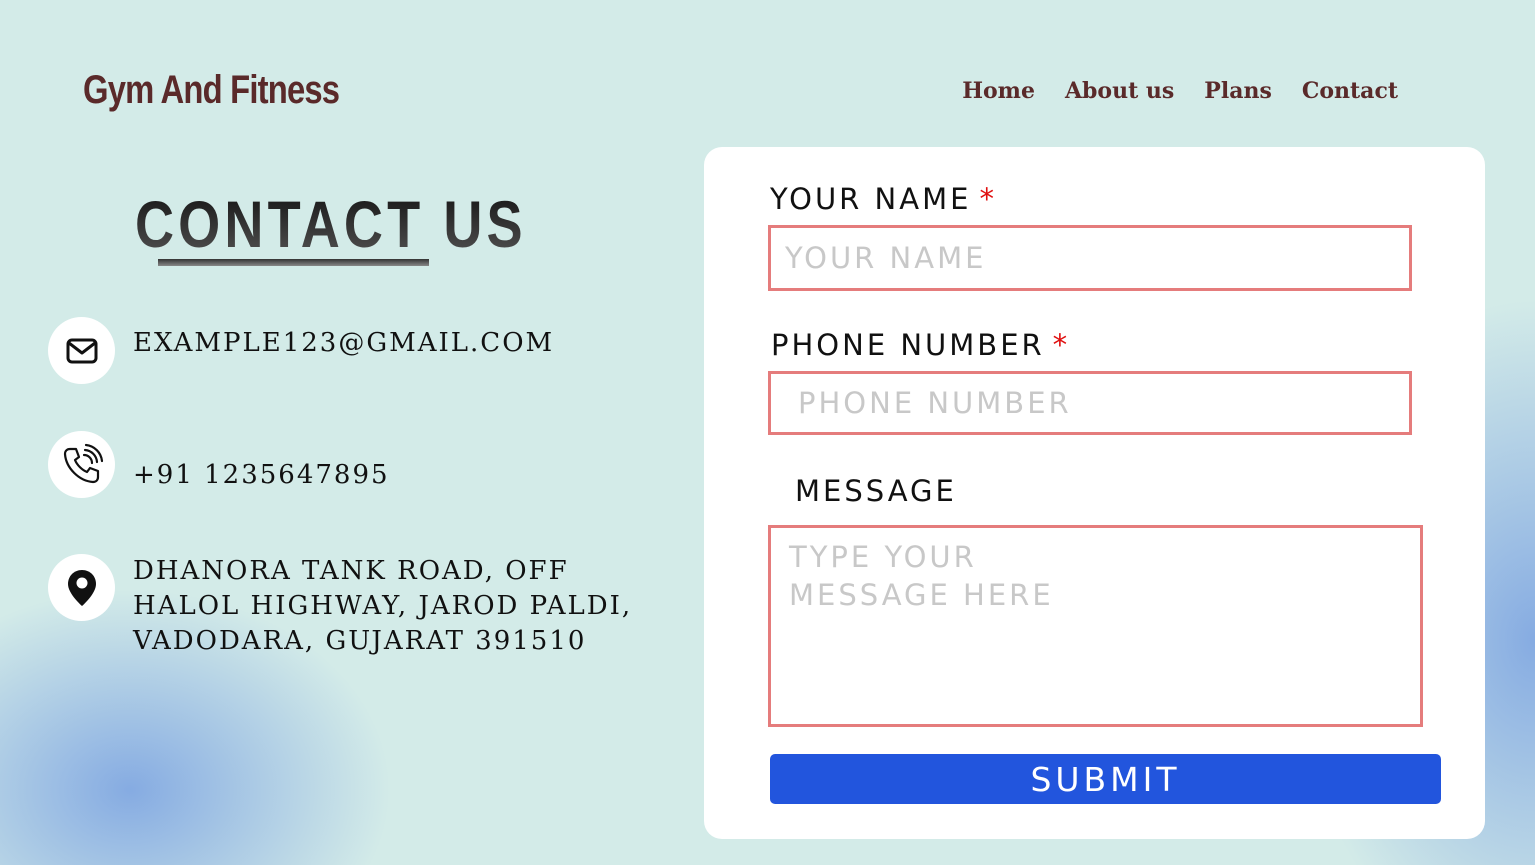 The height and width of the screenshot is (865, 1535). What do you see at coordinates (1090, 258) in the screenshot?
I see `name-input` at bounding box center [1090, 258].